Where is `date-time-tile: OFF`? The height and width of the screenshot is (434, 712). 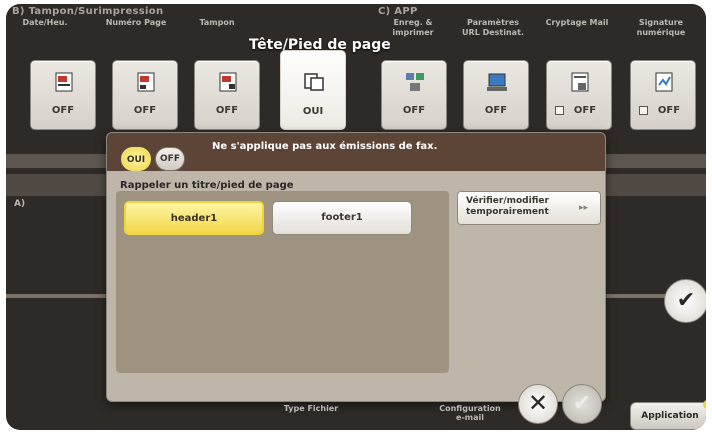 date-time-tile: OFF is located at coordinates (63, 95).